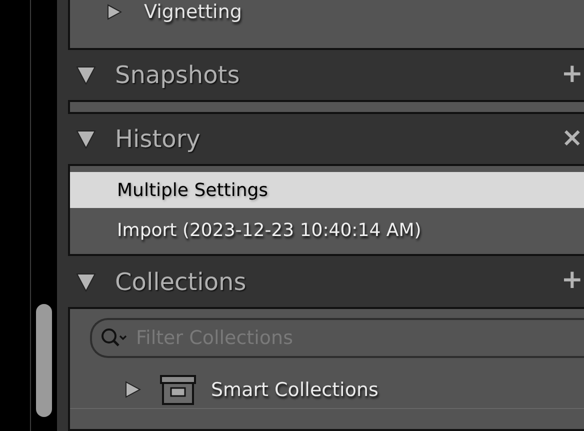 This screenshot has width=584, height=431. I want to click on panel-header: Collections +, so click(326, 281).